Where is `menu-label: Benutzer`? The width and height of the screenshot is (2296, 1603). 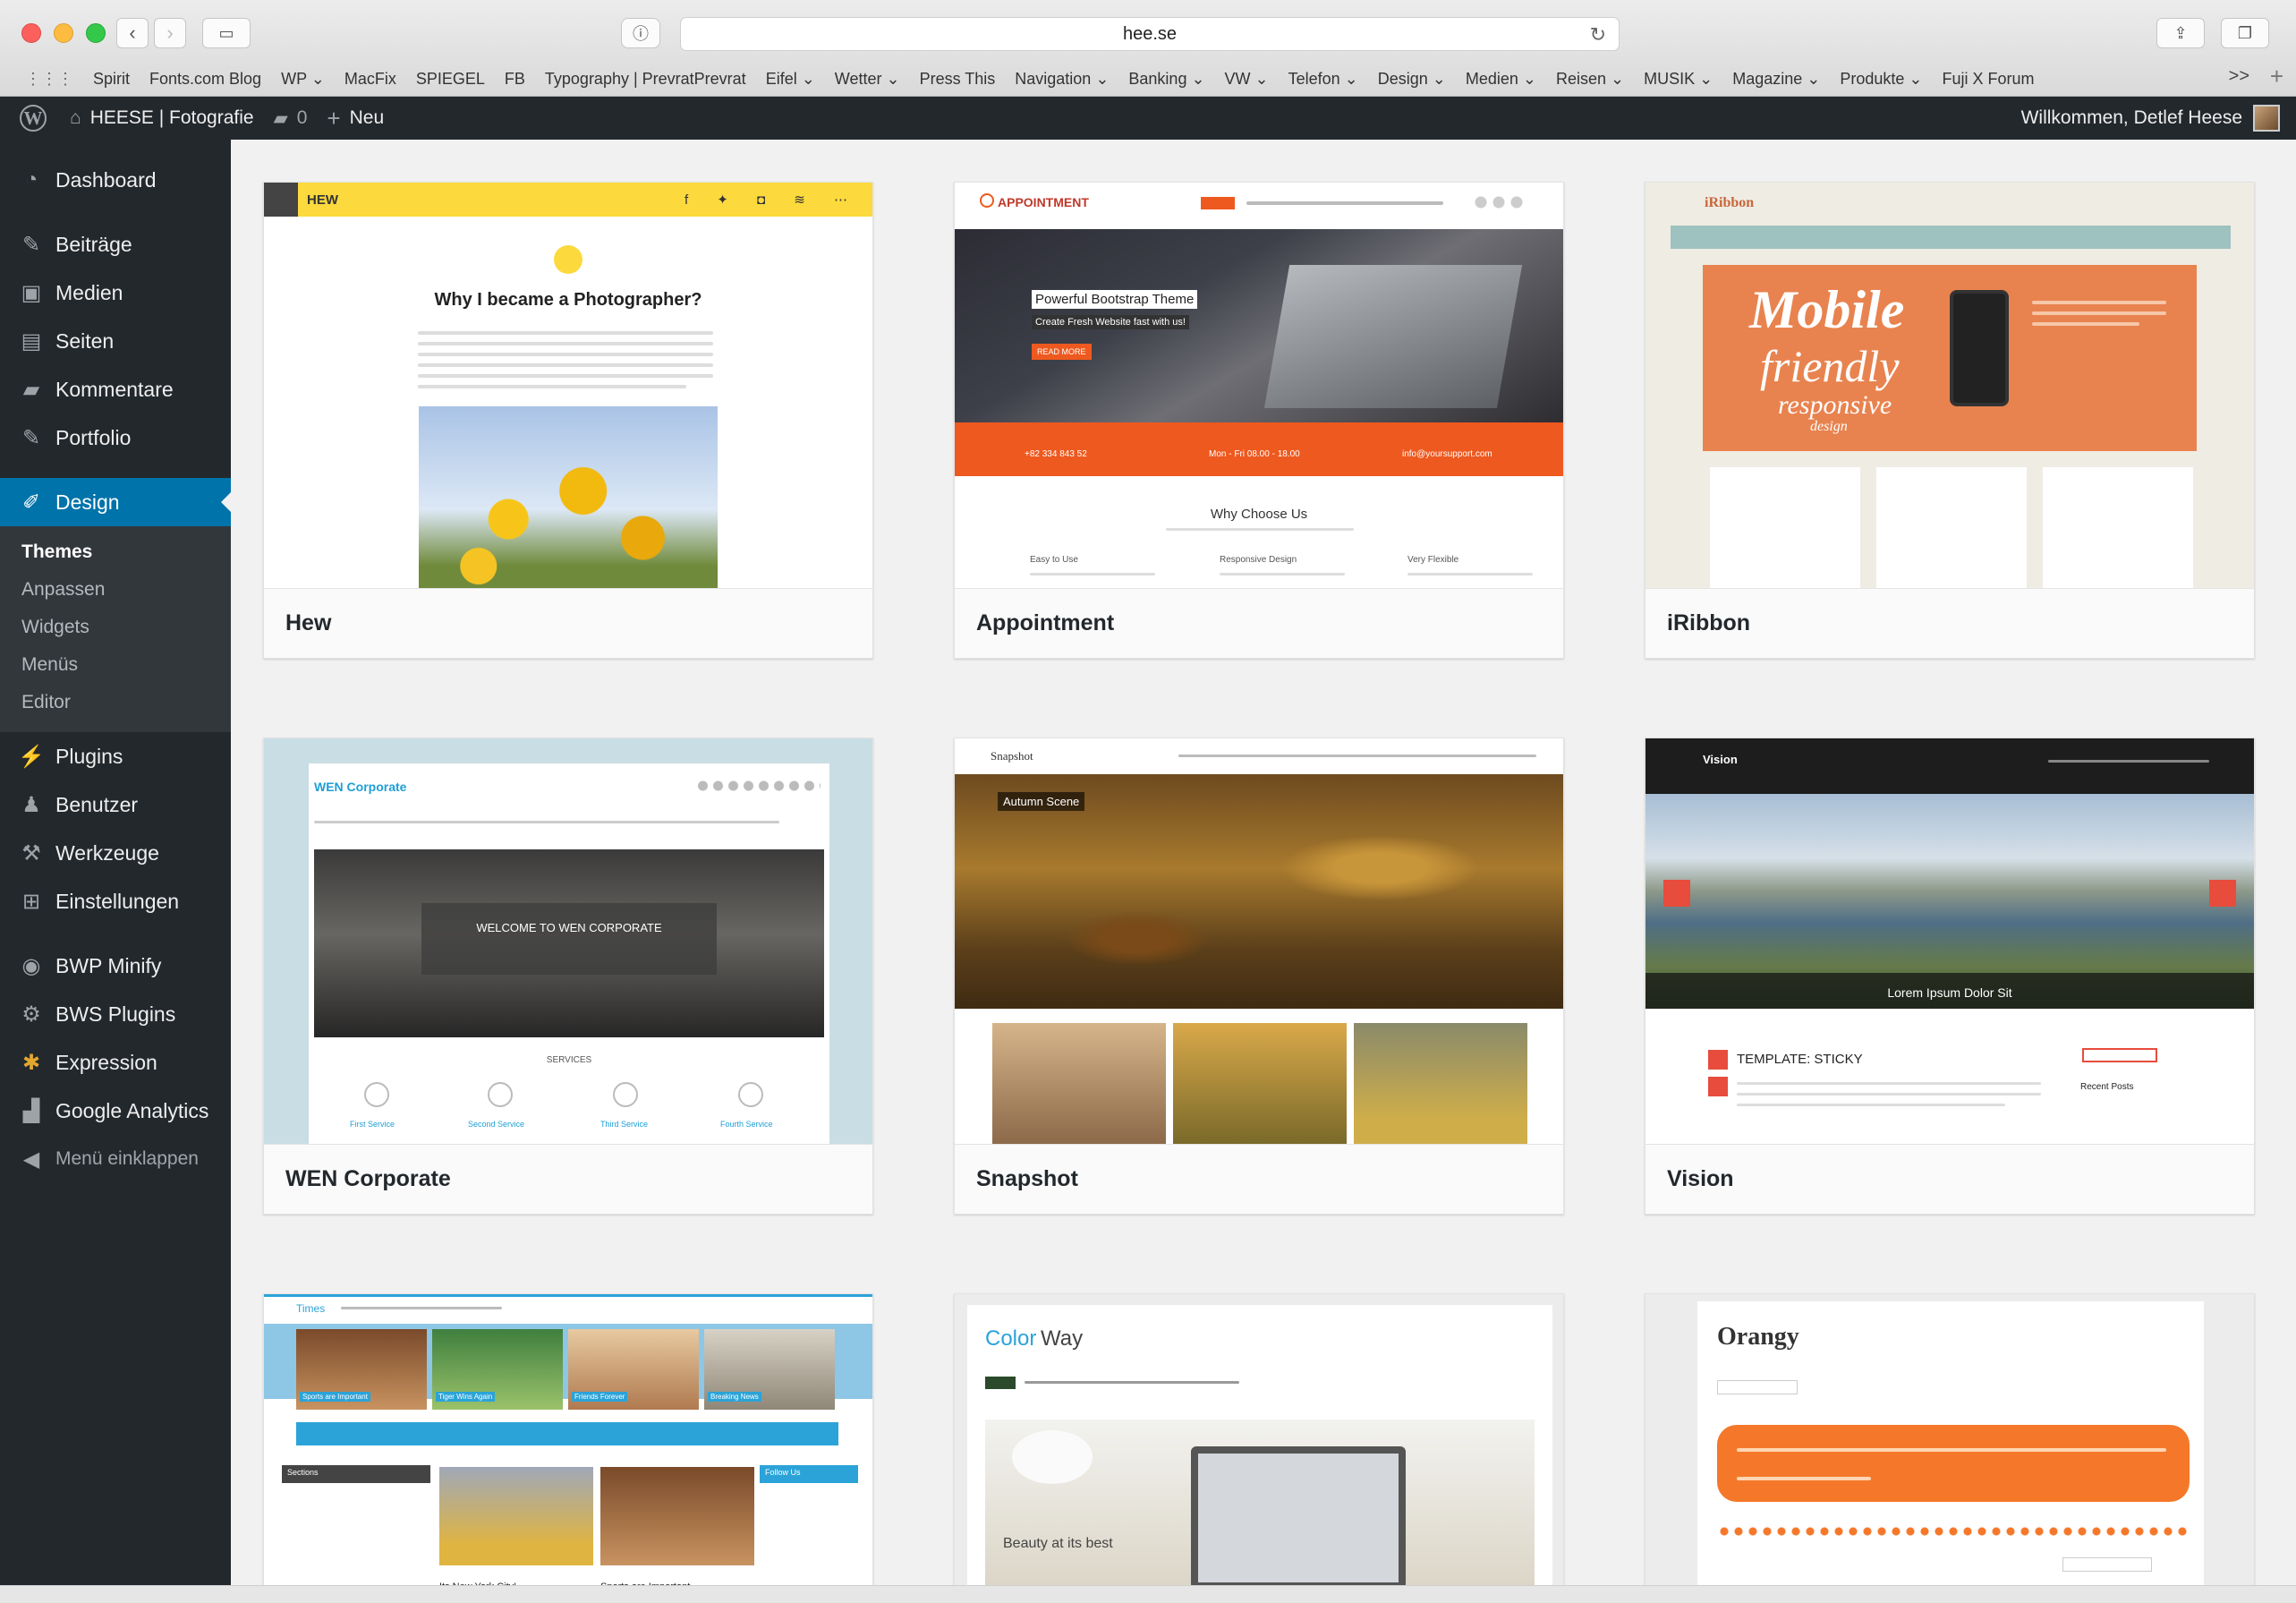 menu-label: Benutzer is located at coordinates (97, 804).